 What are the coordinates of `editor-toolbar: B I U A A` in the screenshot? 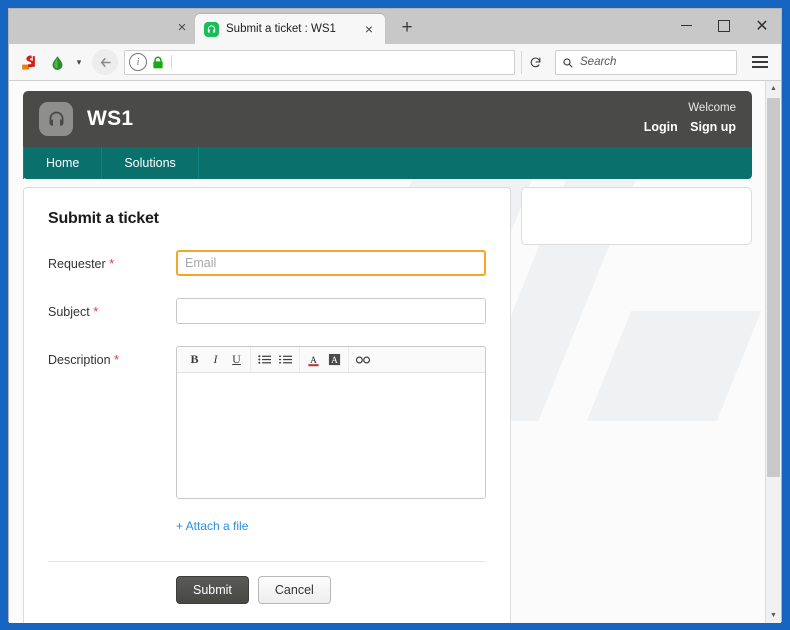 It's located at (331, 360).